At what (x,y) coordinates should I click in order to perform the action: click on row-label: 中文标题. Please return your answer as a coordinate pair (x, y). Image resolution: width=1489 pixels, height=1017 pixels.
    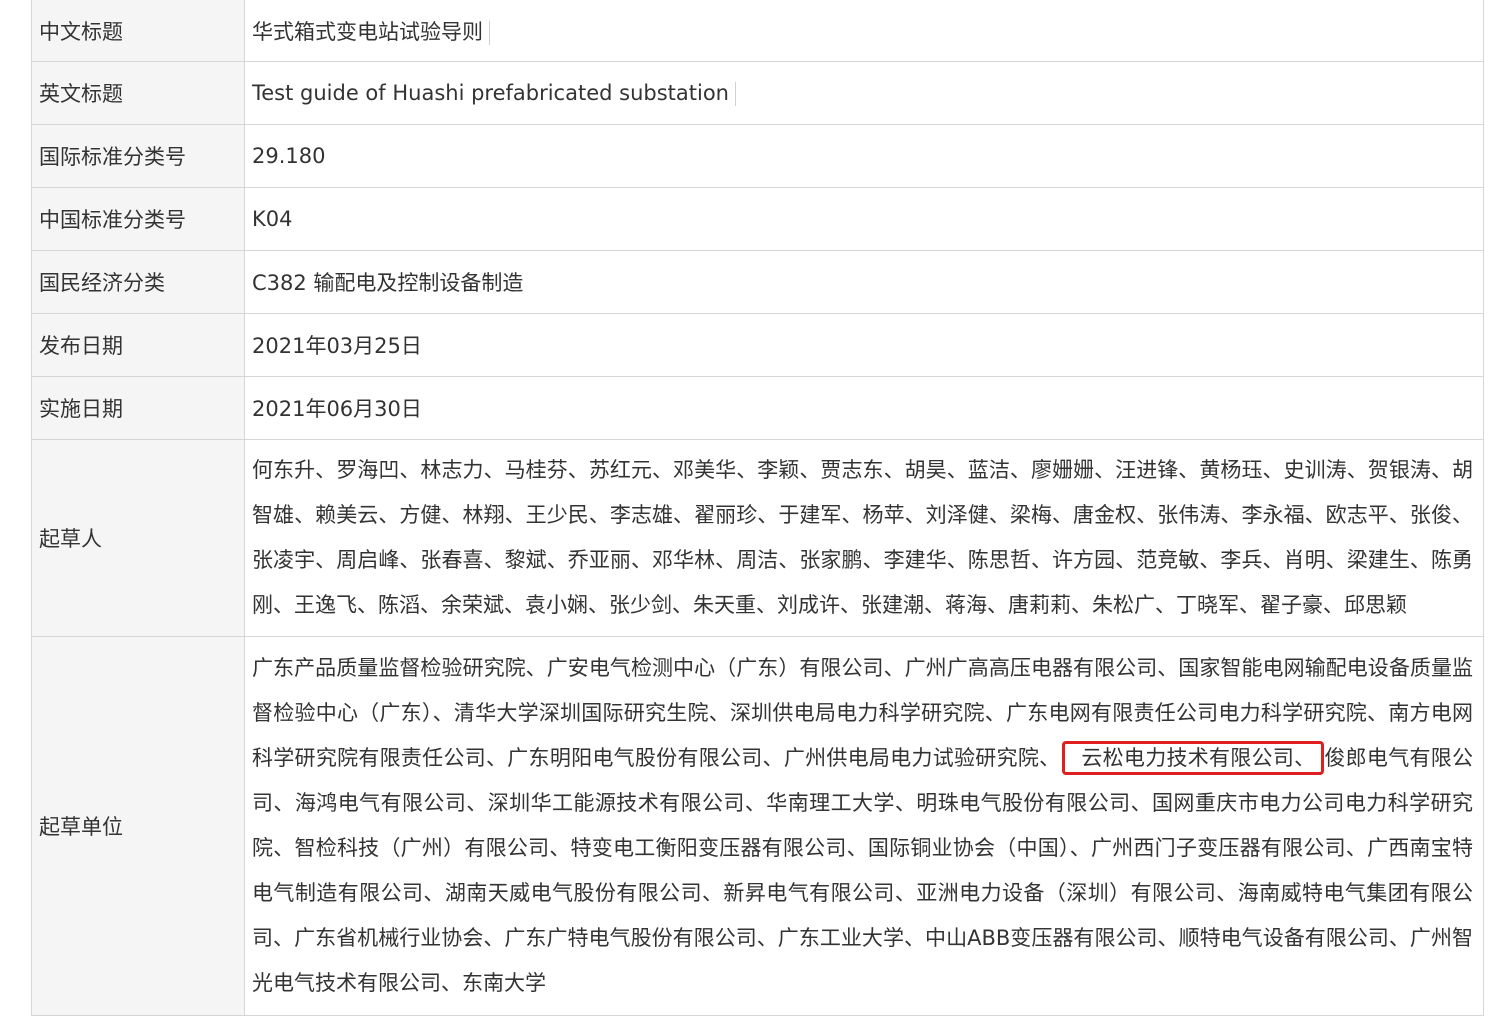
    Looking at the image, I should click on (138, 31).